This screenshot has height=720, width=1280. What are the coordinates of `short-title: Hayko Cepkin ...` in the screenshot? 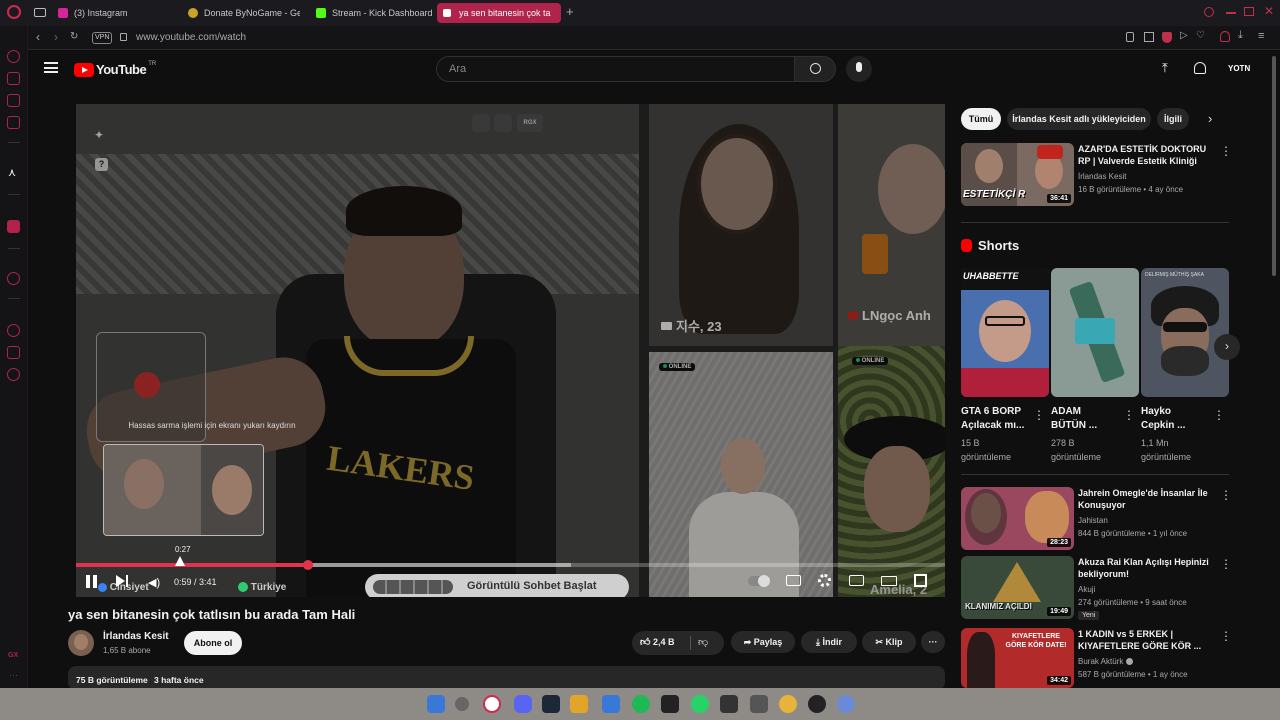 It's located at (1163, 419).